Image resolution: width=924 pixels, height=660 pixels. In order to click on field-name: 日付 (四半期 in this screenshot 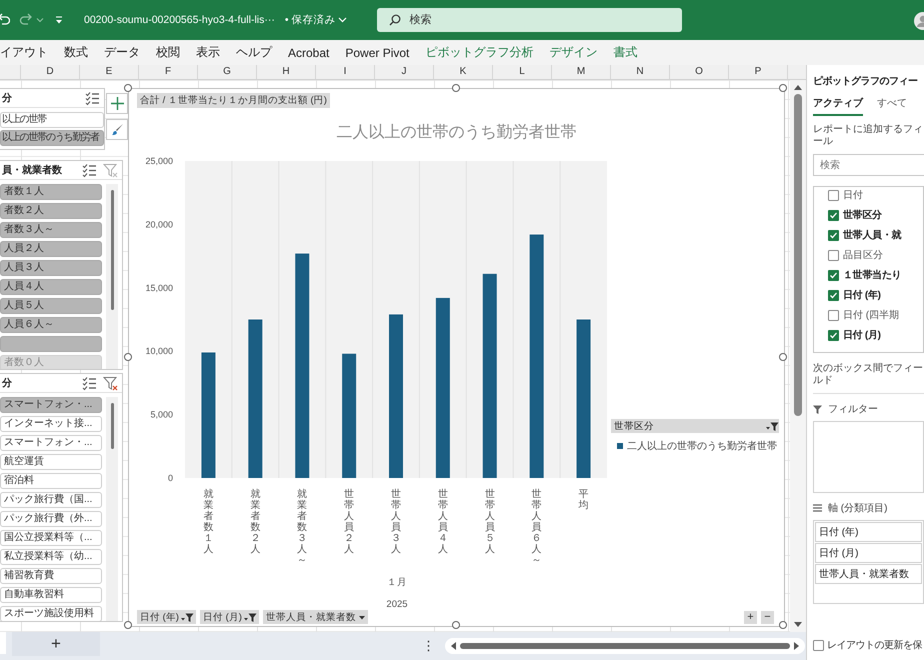, I will do `click(871, 315)`.